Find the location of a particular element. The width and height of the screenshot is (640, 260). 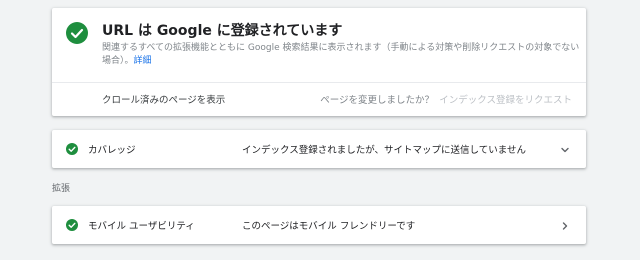

mobile-usability-label: モバイル ユーザビリティ is located at coordinates (141, 226).